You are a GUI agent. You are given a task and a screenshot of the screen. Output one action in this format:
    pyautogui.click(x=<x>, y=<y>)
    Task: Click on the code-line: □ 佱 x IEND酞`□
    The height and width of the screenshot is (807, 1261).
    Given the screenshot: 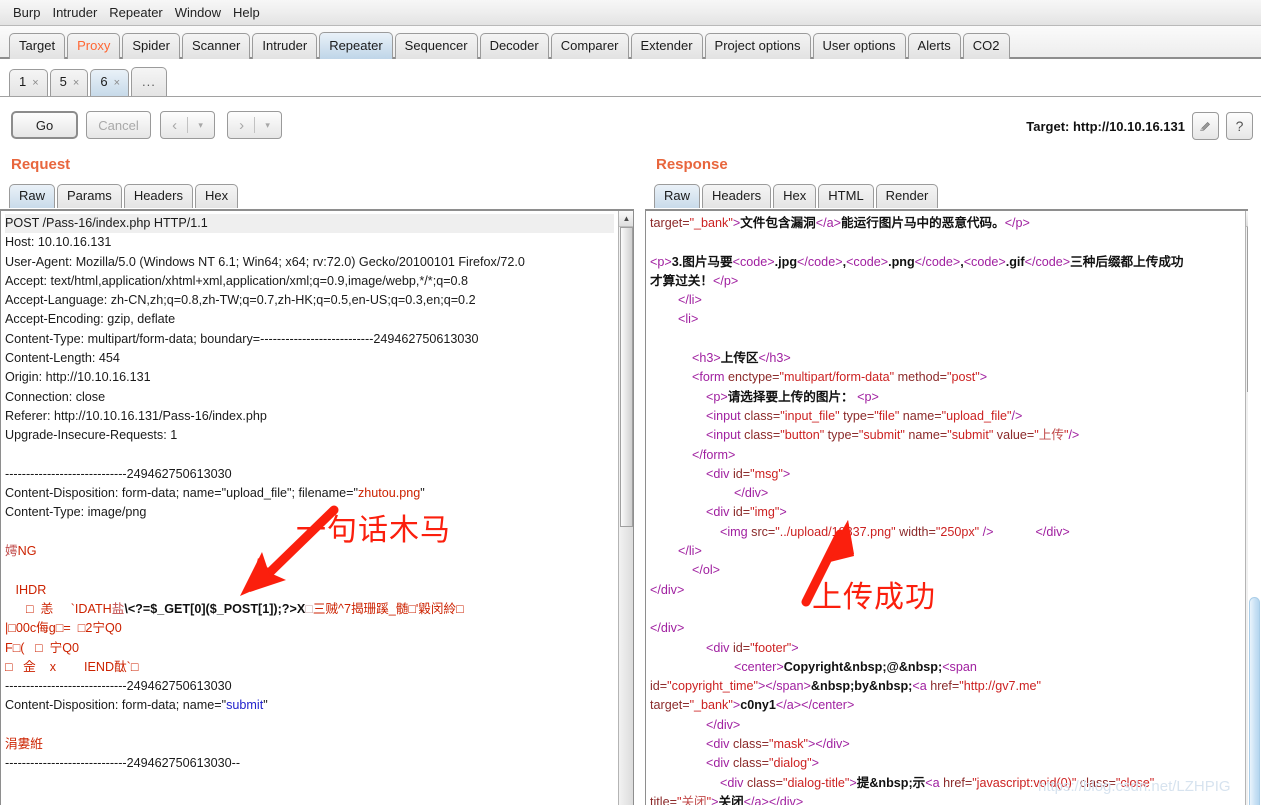 What is the action you would take?
    pyautogui.click(x=309, y=667)
    